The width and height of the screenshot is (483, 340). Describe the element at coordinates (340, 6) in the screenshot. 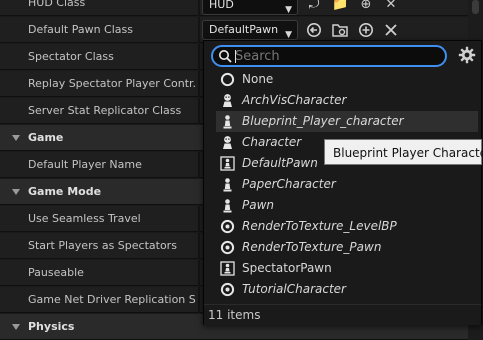

I see `browse-folder-icon: 📁` at that location.